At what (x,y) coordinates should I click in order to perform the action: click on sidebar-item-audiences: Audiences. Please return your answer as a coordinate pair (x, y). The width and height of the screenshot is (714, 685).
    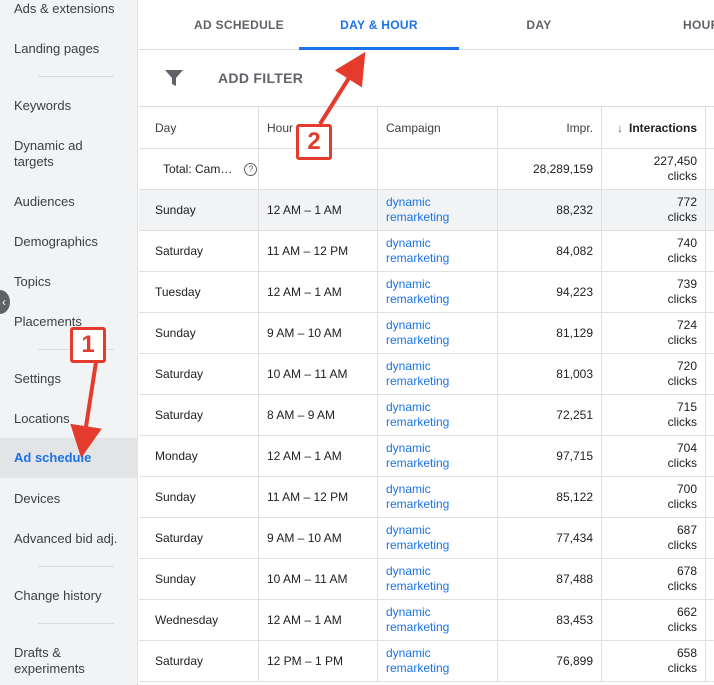
    Looking at the image, I should click on (69, 202).